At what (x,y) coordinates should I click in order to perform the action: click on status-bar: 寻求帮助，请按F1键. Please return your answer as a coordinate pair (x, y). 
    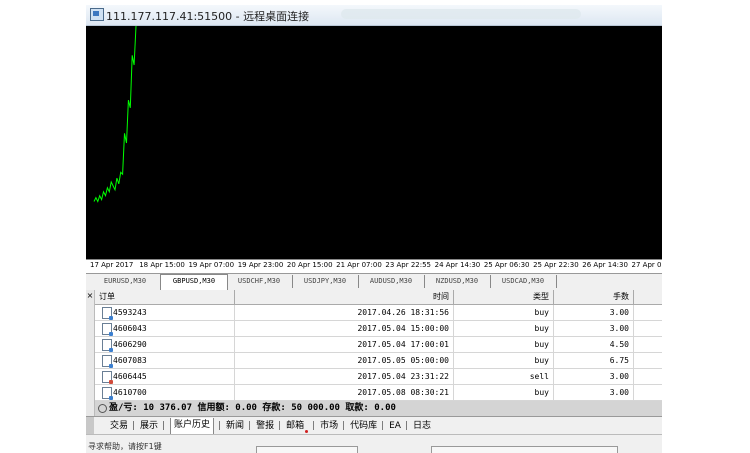
    Looking at the image, I should click on (374, 443).